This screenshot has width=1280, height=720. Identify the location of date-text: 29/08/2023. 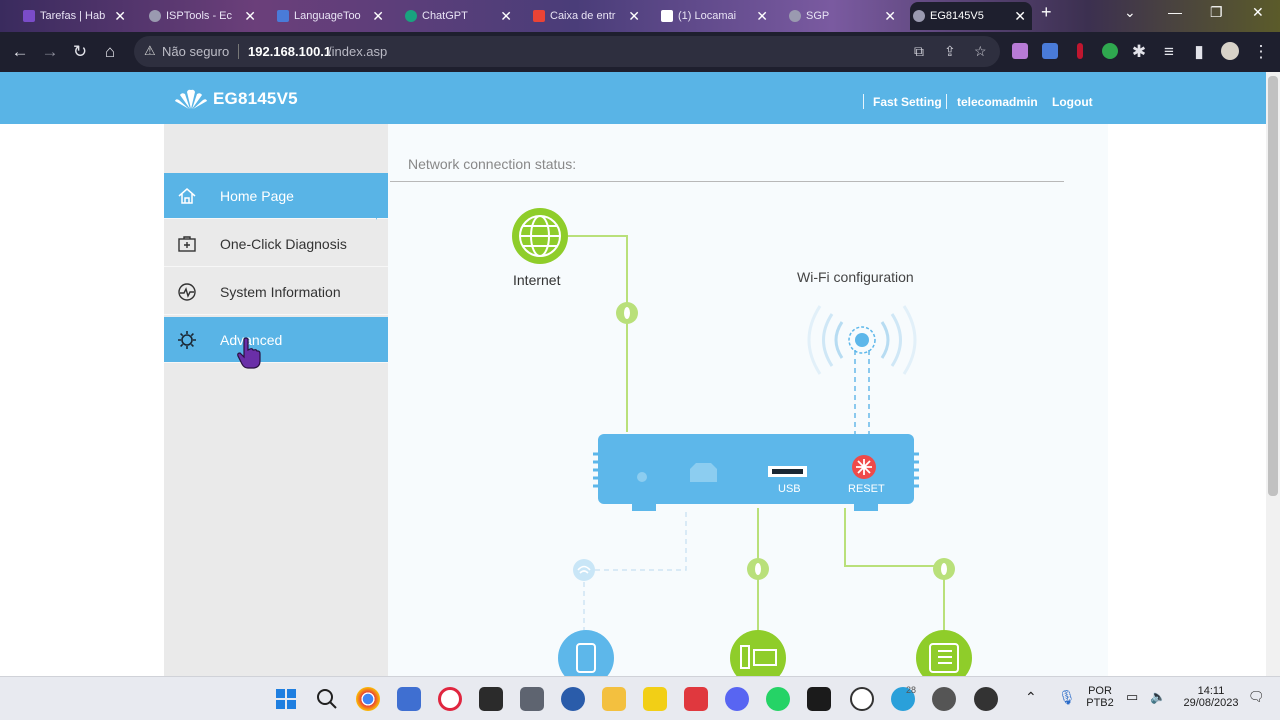
(1211, 703).